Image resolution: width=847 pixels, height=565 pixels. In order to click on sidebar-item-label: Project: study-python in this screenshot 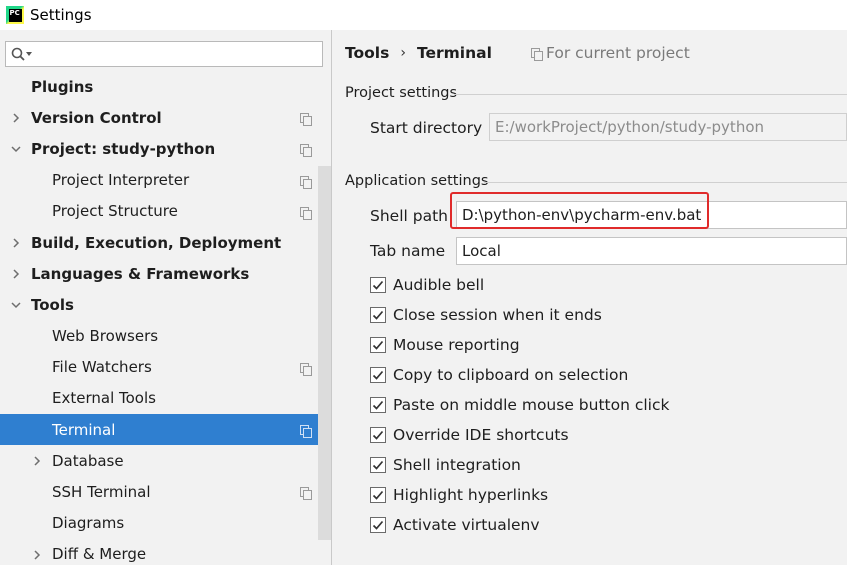, I will do `click(123, 148)`.